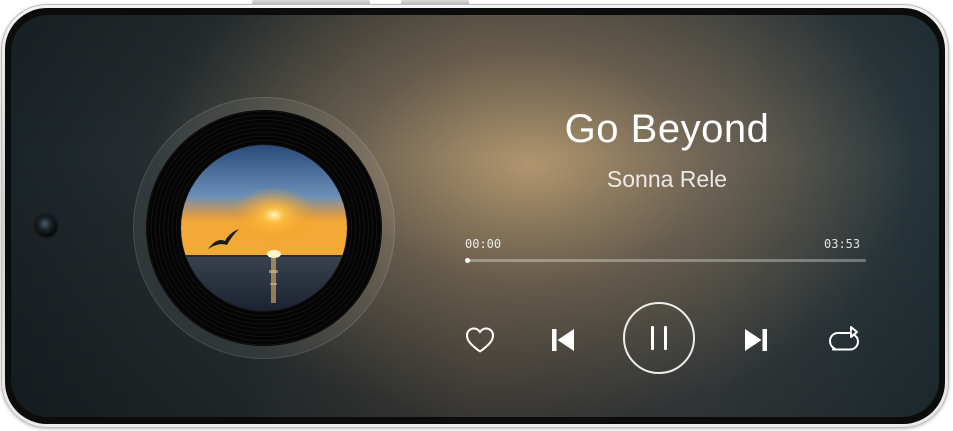 Image resolution: width=953 pixels, height=431 pixels. I want to click on next-button, so click(756, 340).